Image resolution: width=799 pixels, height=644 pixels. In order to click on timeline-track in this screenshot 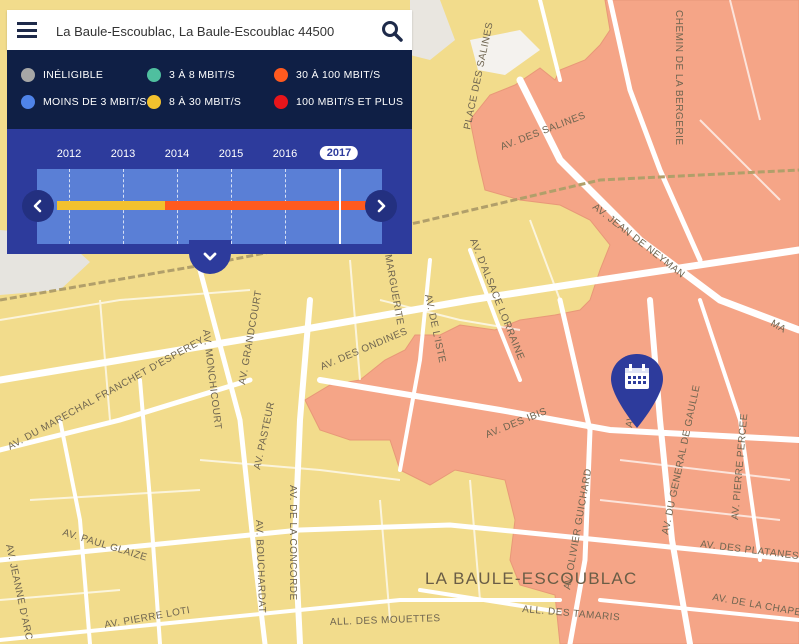, I will do `click(209, 206)`.